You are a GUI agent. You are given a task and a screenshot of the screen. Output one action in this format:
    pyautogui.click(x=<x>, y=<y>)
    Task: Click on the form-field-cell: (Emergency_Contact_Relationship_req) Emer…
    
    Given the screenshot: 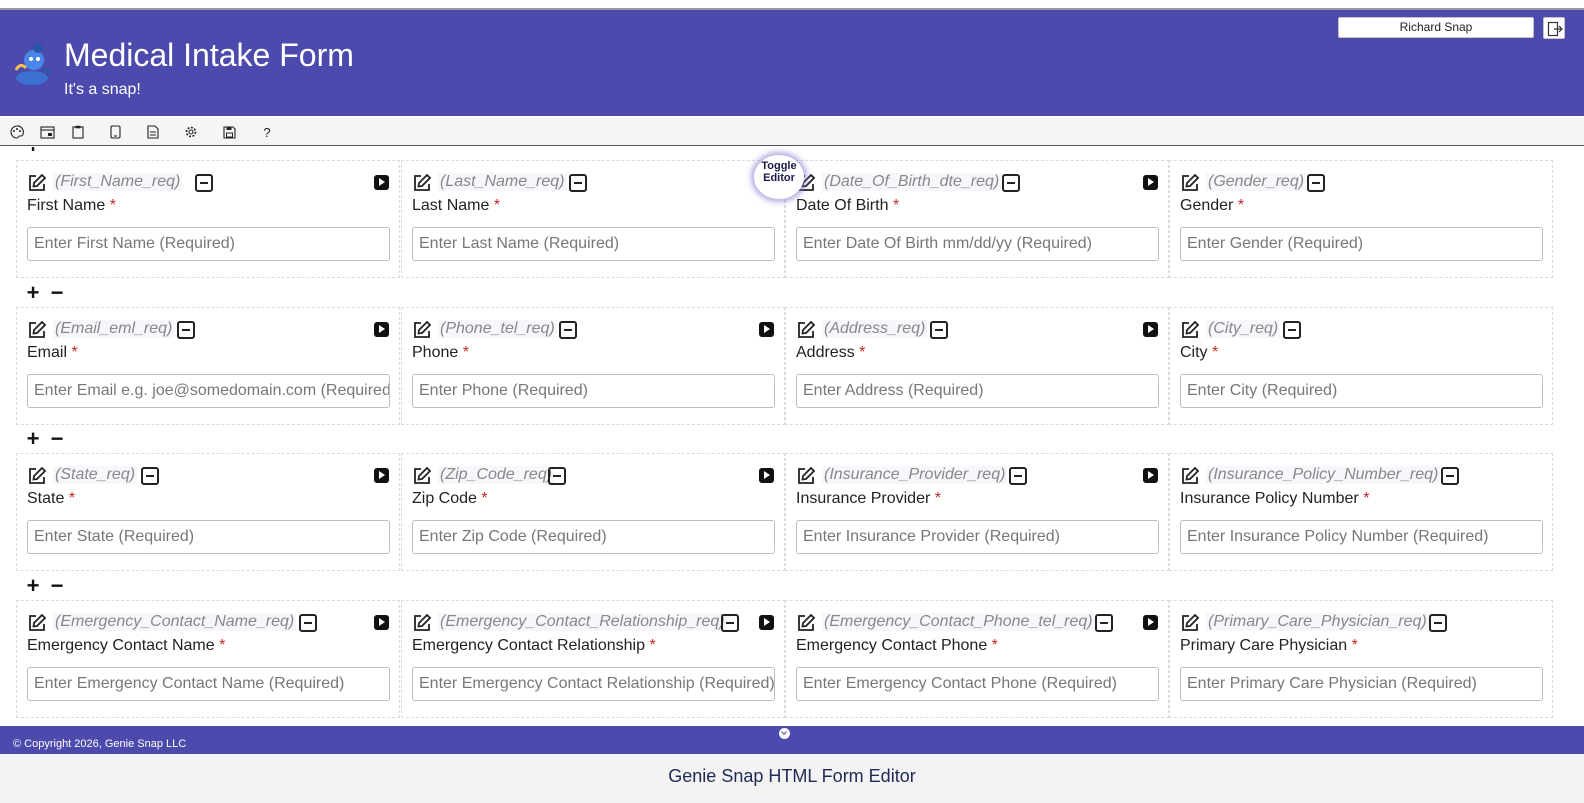 What is the action you would take?
    pyautogui.click(x=593, y=659)
    